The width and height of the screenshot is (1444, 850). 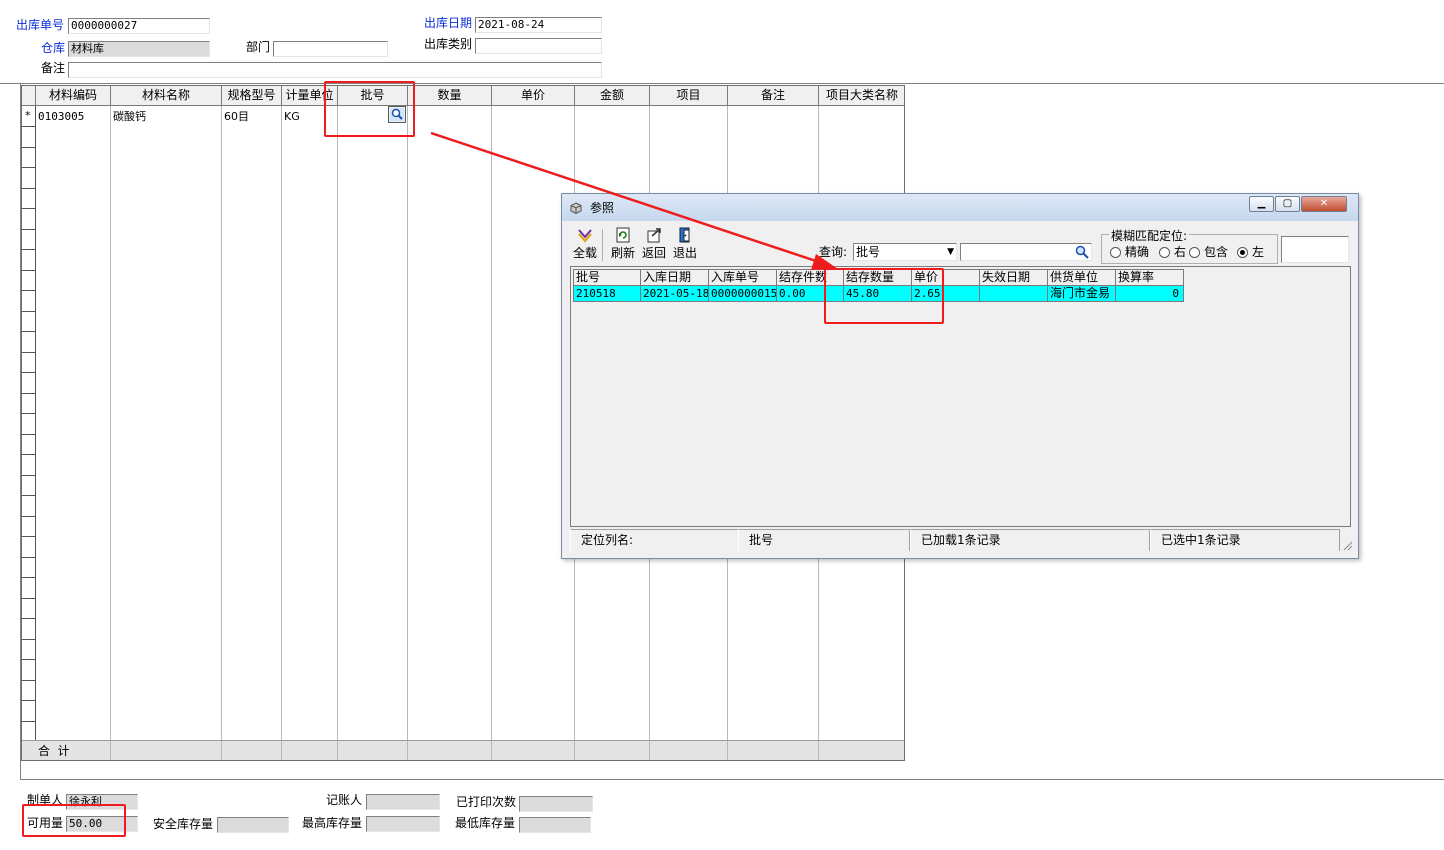 I want to click on cell-material-name: 碳酸钙, so click(x=129, y=117).